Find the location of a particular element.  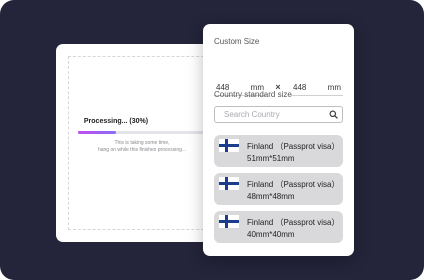

option-size: 48mm*48mm is located at coordinates (271, 196).